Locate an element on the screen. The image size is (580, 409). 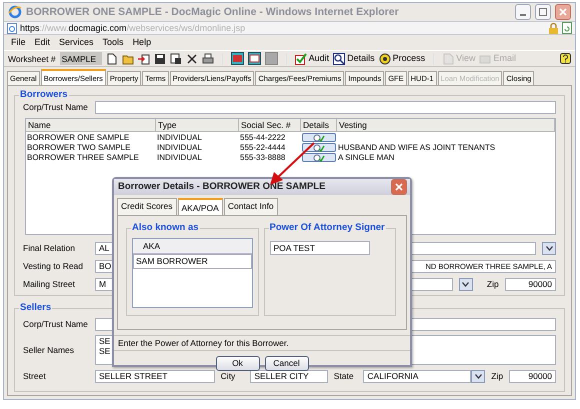
maximize-button is located at coordinates (543, 12).